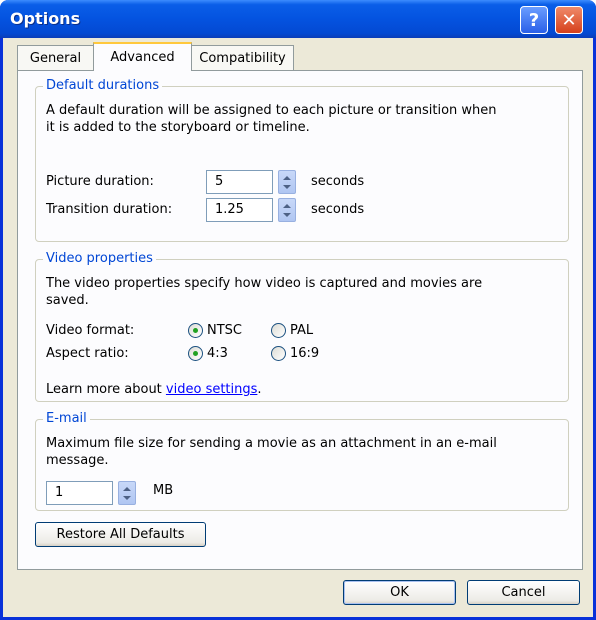  What do you see at coordinates (287, 210) in the screenshot?
I see `transition-duration-spinner` at bounding box center [287, 210].